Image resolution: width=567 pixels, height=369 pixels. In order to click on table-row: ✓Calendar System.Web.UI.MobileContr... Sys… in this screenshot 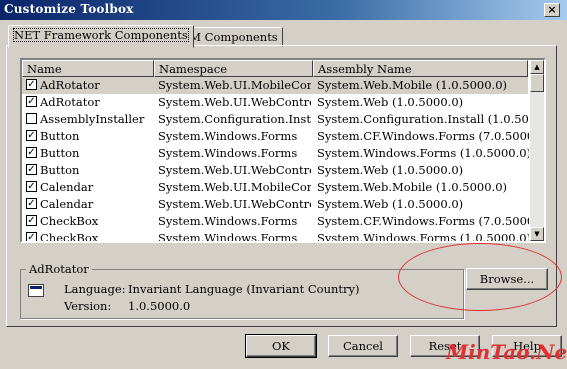, I will do `click(275, 187)`.